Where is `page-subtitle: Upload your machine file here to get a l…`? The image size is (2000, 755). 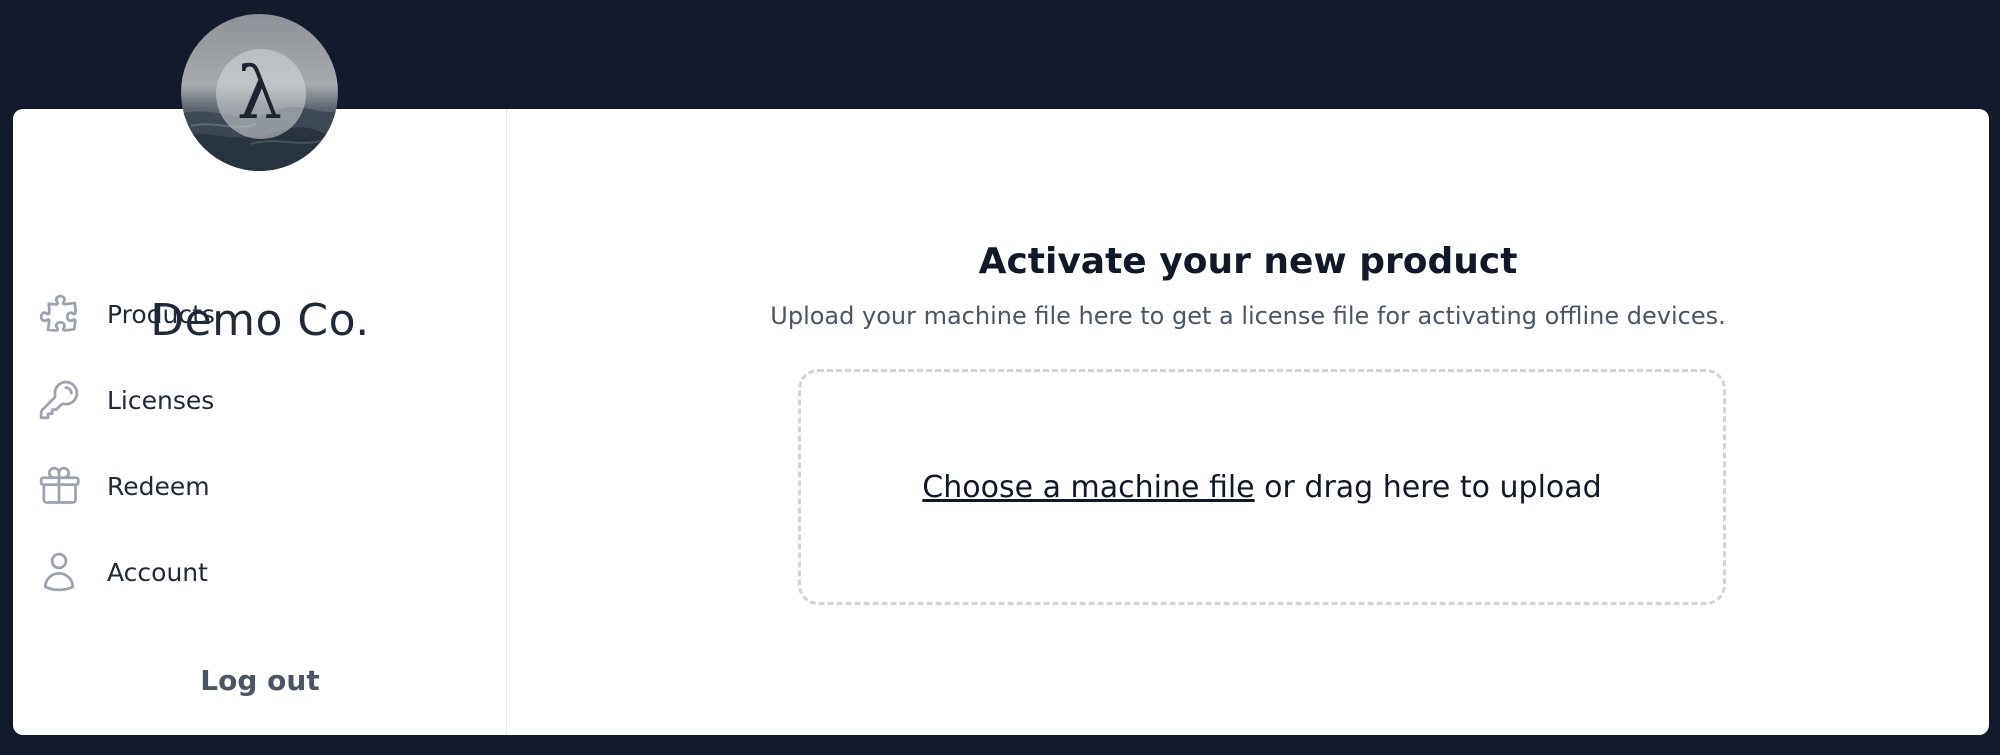 page-subtitle: Upload your machine file here to get a l… is located at coordinates (1248, 316).